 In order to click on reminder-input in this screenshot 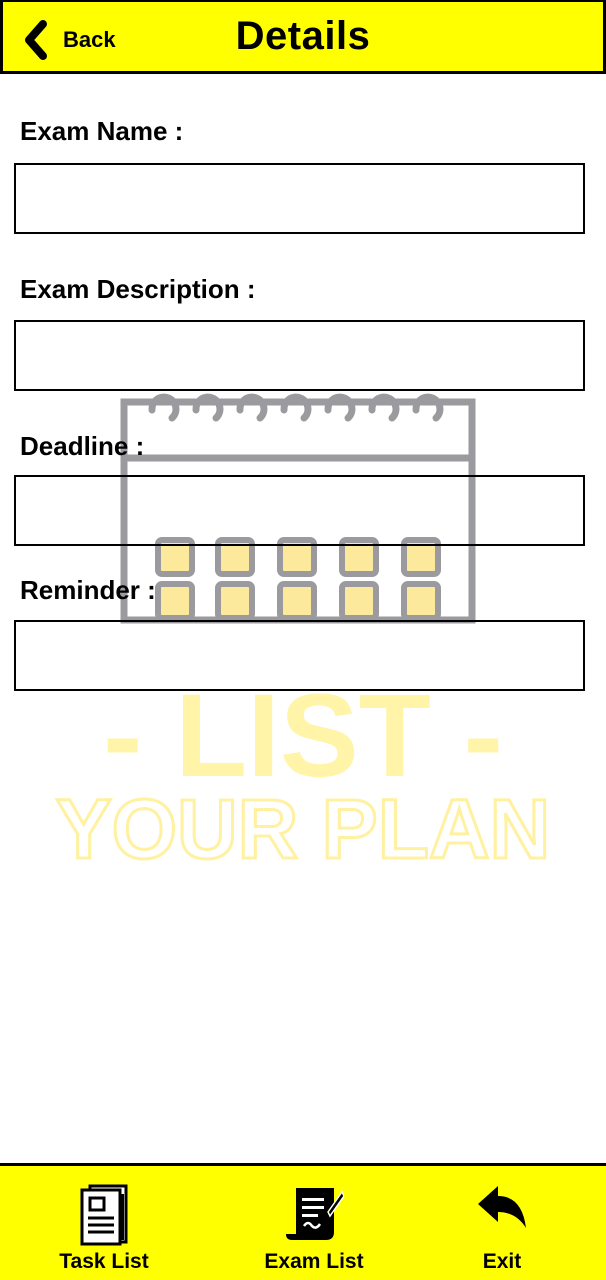, I will do `click(299, 655)`.